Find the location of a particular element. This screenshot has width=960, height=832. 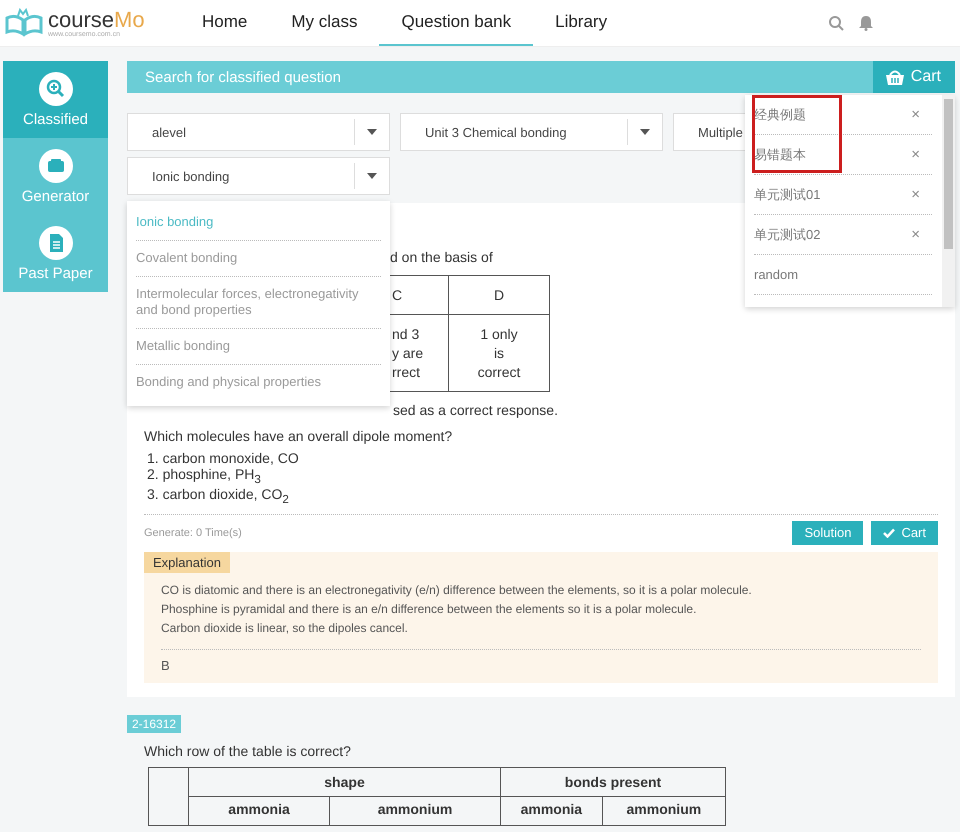

select-field: alevel is located at coordinates (258, 132).